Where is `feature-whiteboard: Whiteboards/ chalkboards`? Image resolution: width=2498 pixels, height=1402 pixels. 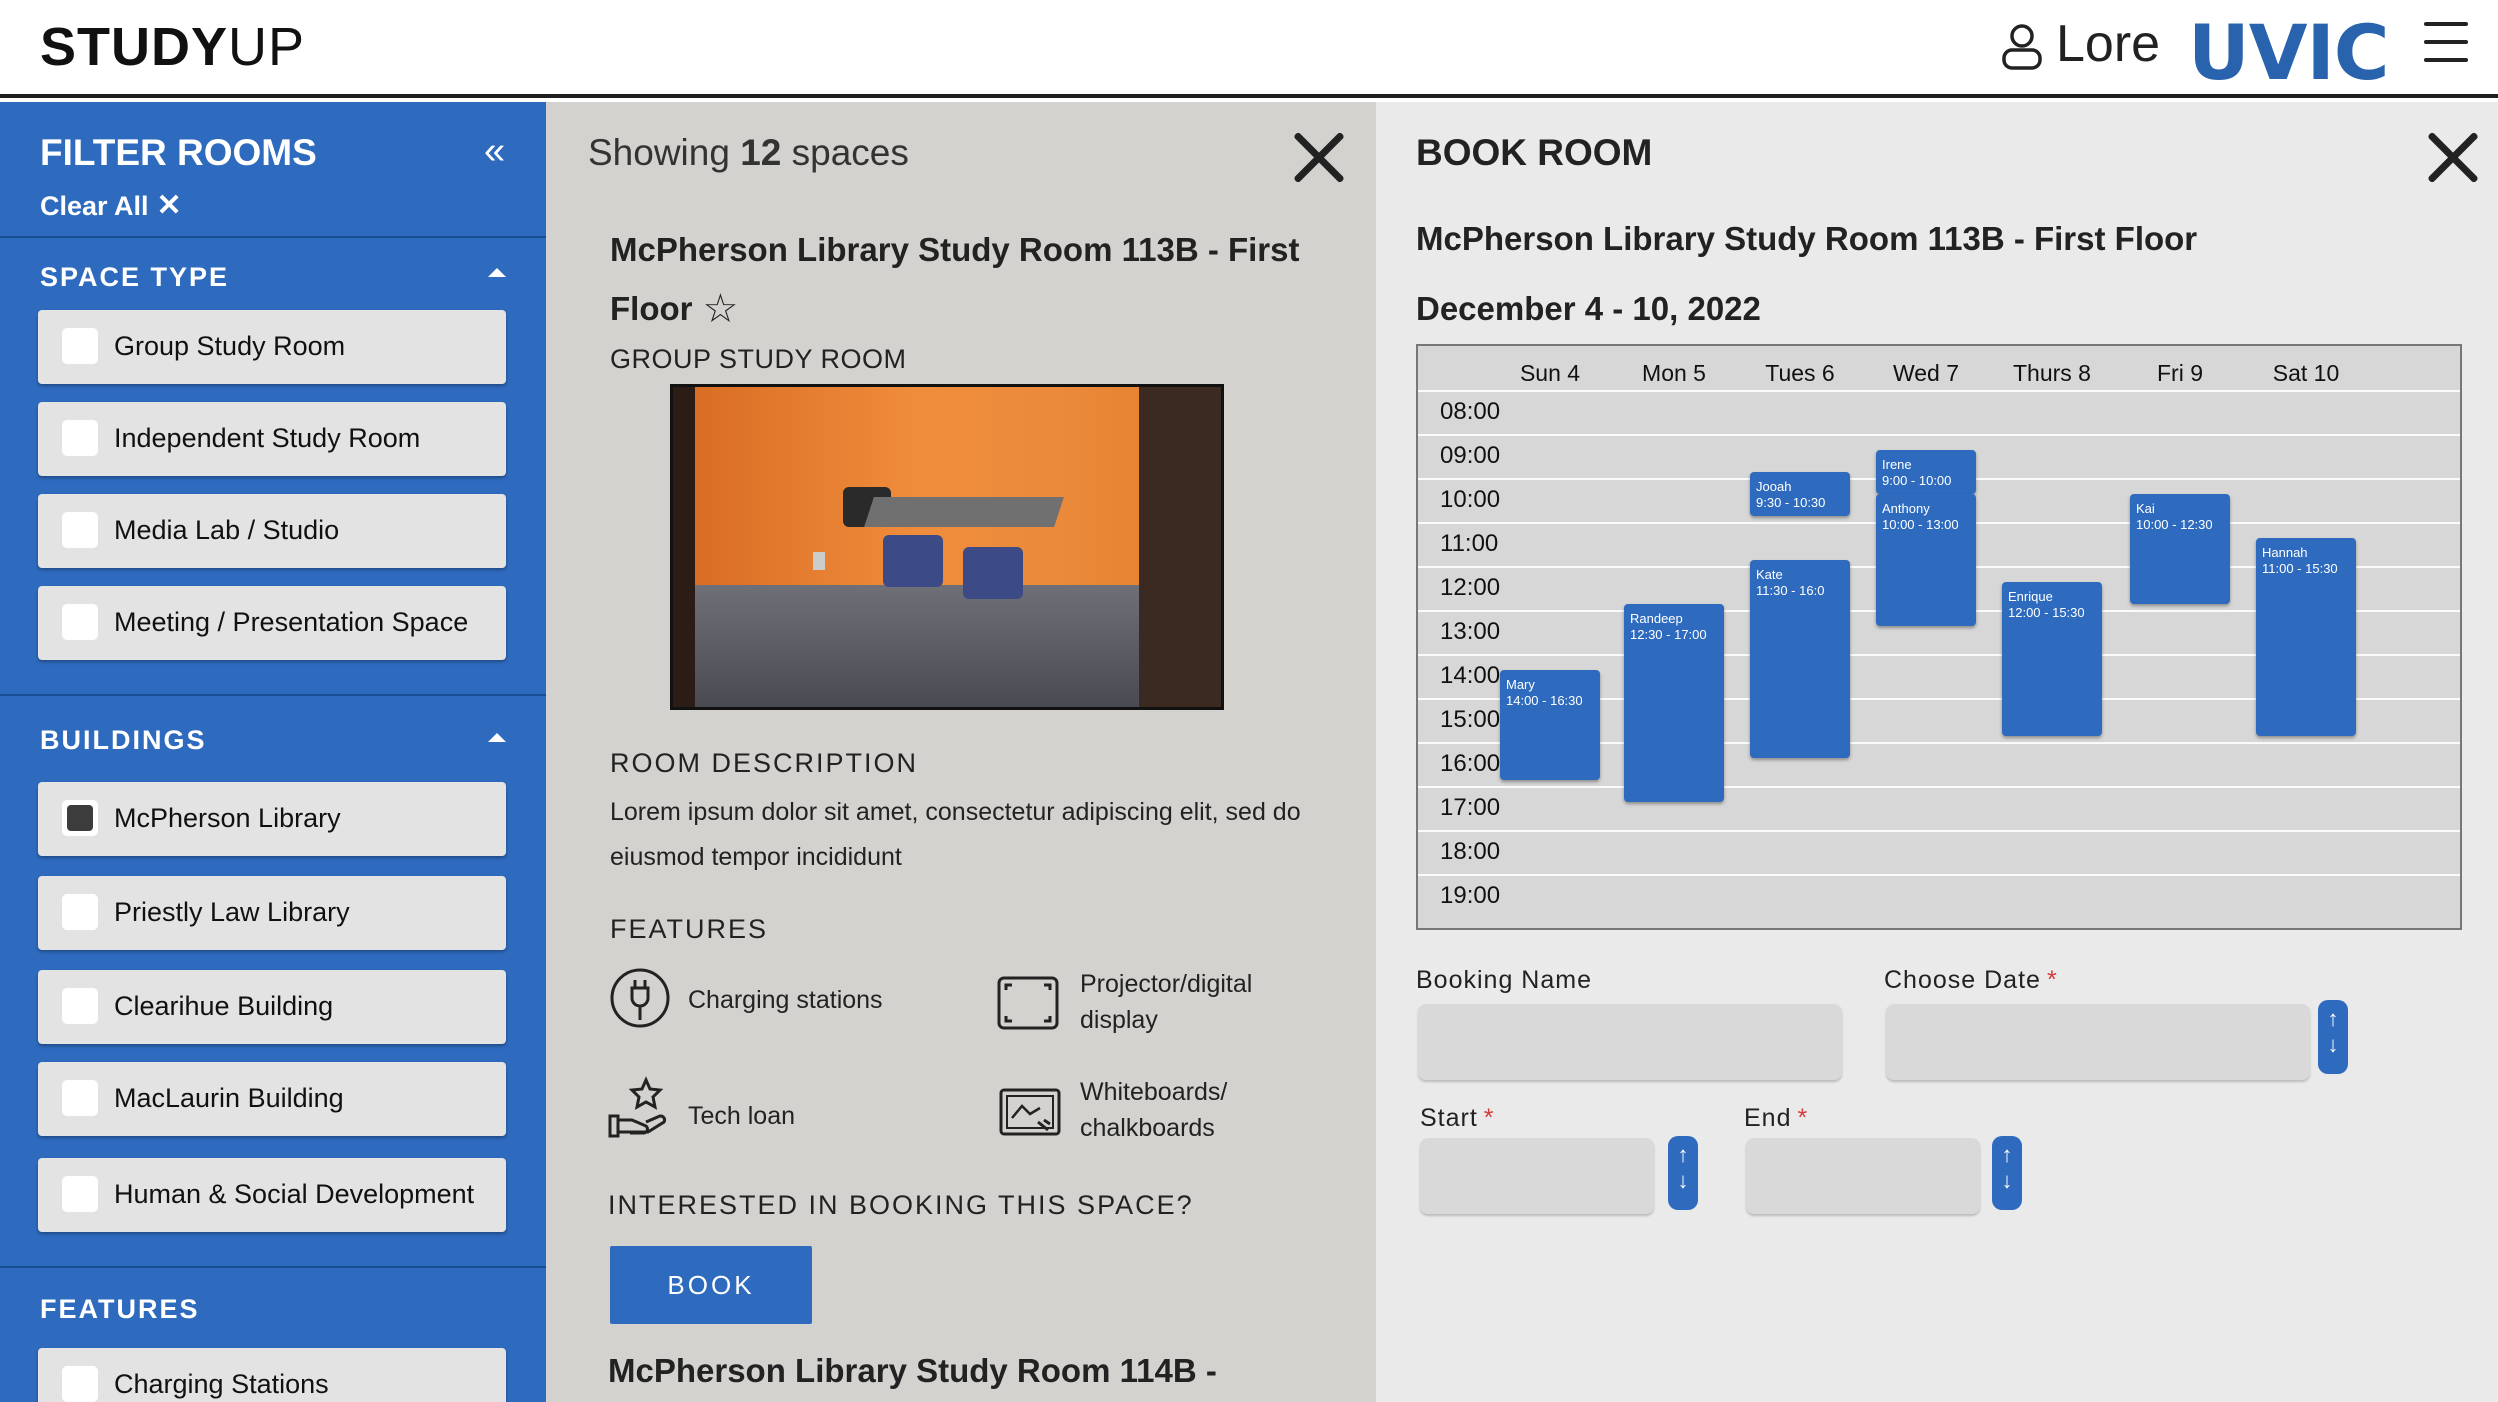 feature-whiteboard: Whiteboards/ chalkboards is located at coordinates (1154, 1110).